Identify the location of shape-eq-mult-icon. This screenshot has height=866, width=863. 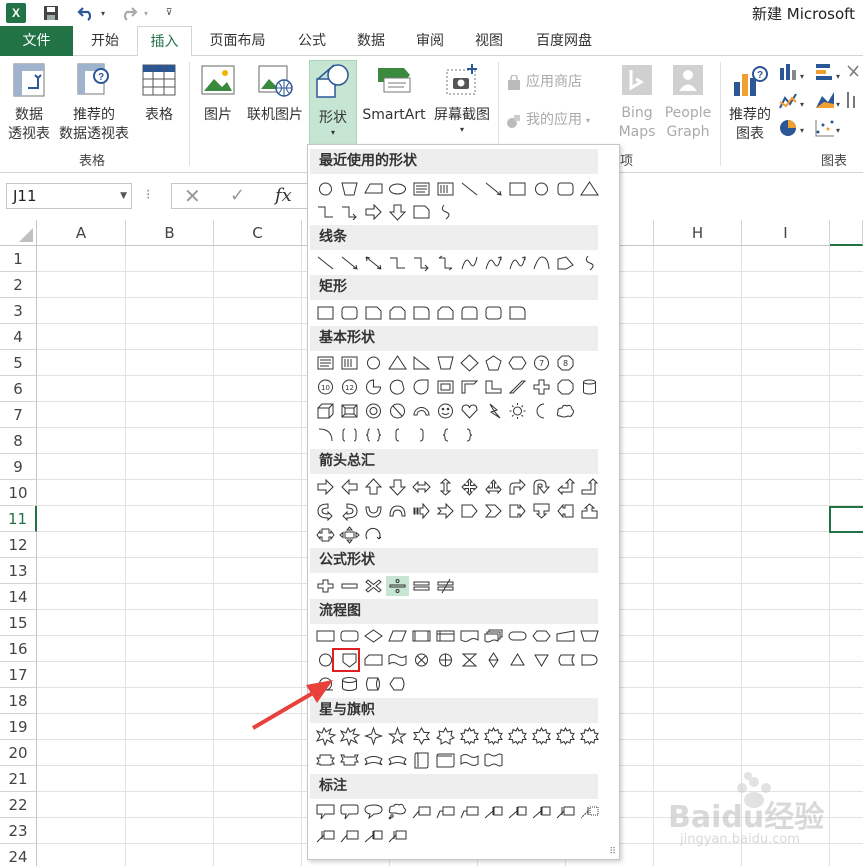
(373, 586).